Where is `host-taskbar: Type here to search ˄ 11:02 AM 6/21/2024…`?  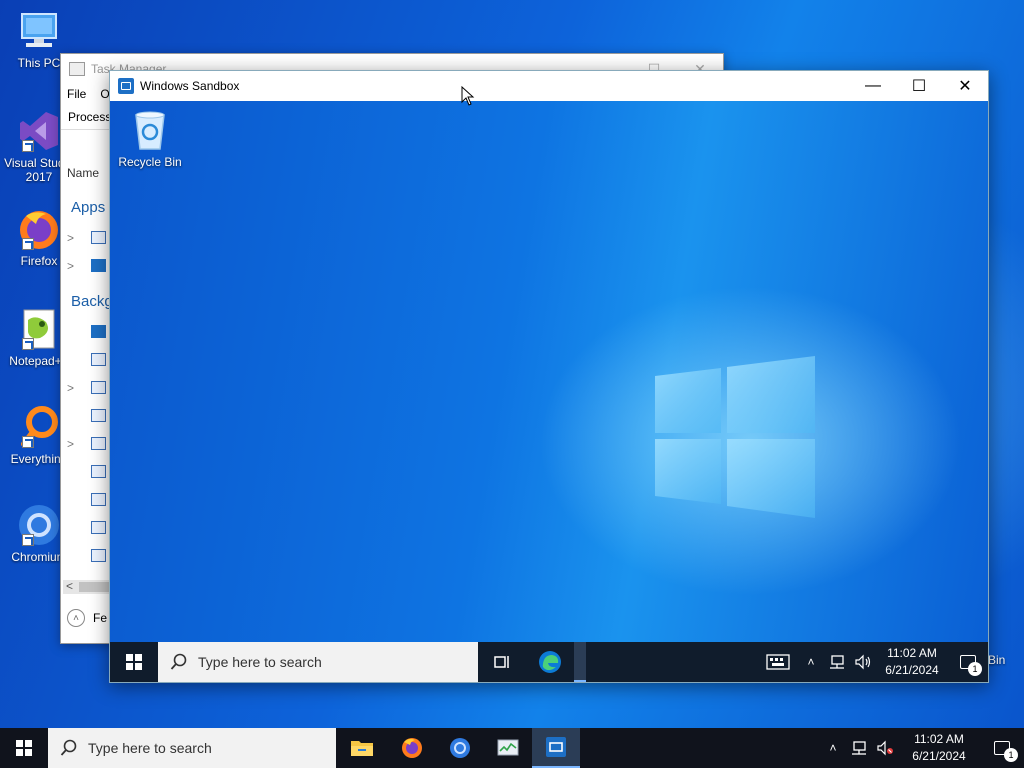 host-taskbar: Type here to search ˄ 11:02 AM 6/21/2024… is located at coordinates (512, 748).